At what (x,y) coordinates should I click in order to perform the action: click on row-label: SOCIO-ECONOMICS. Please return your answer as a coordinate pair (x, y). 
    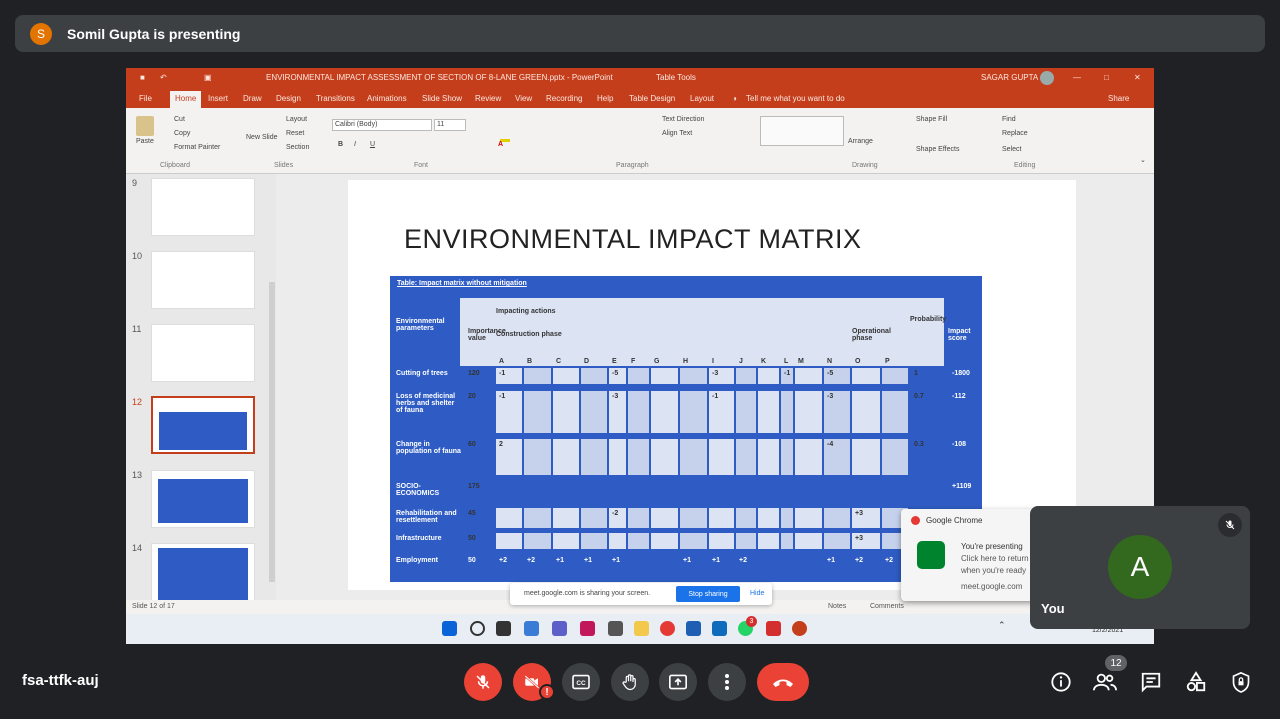
    Looking at the image, I should click on (418, 490).